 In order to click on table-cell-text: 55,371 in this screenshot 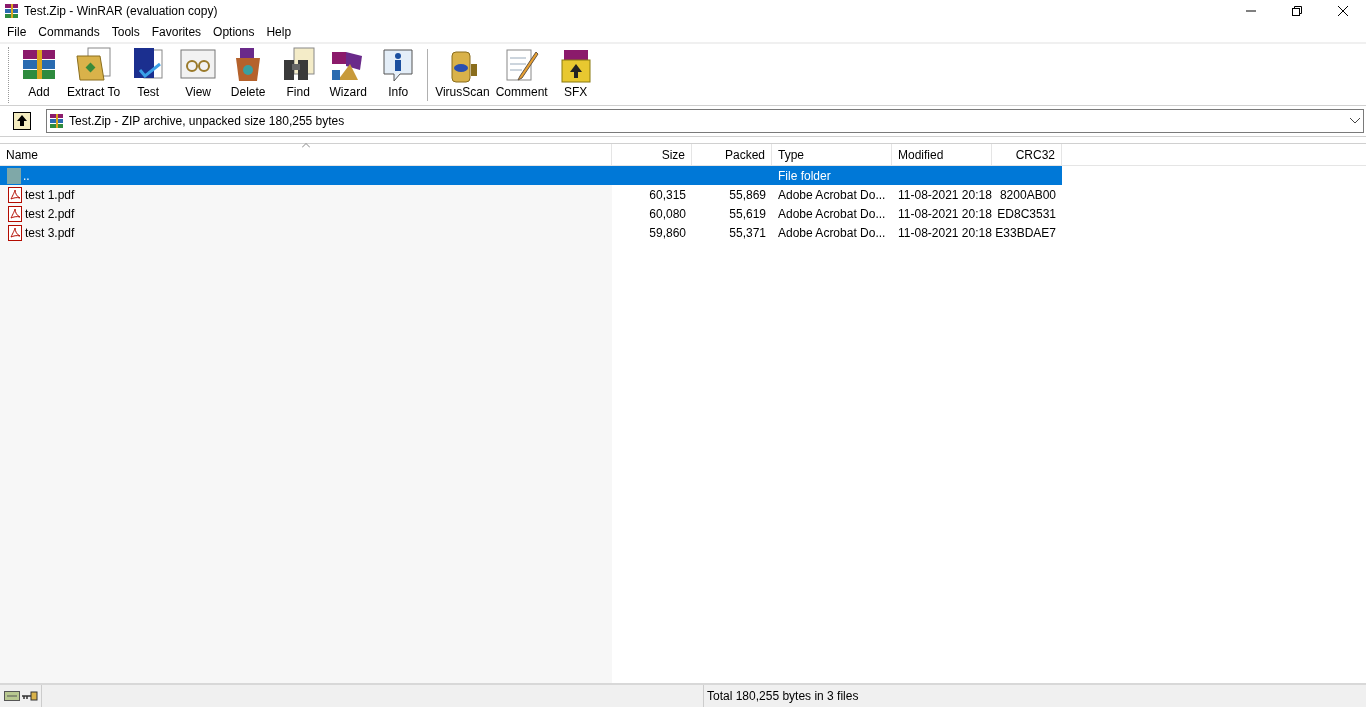, I will do `click(747, 233)`.